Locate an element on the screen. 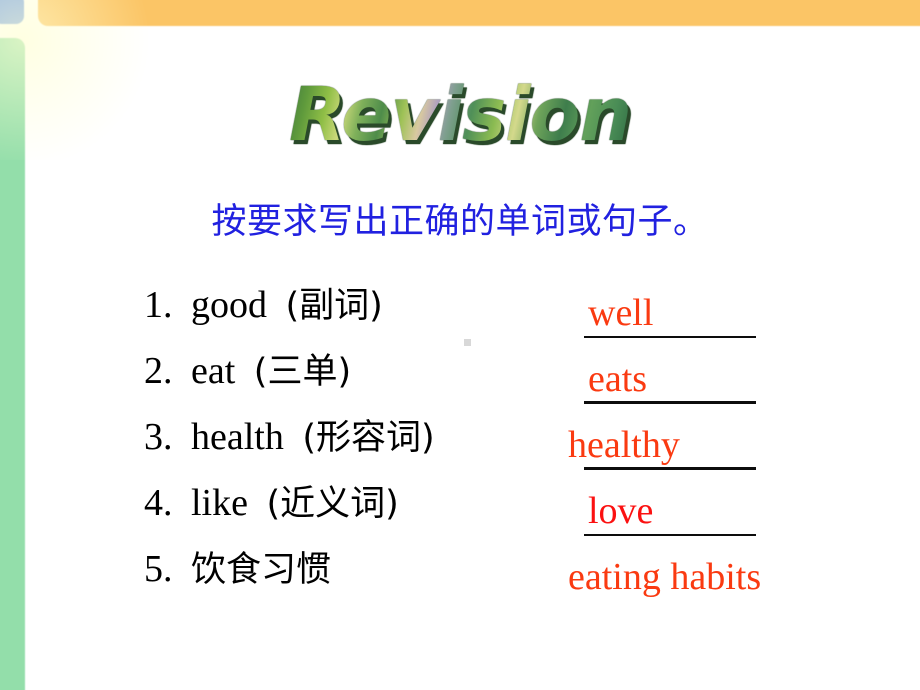 The width and height of the screenshot is (920, 690). decor-top-orange-bar is located at coordinates (479, 13).